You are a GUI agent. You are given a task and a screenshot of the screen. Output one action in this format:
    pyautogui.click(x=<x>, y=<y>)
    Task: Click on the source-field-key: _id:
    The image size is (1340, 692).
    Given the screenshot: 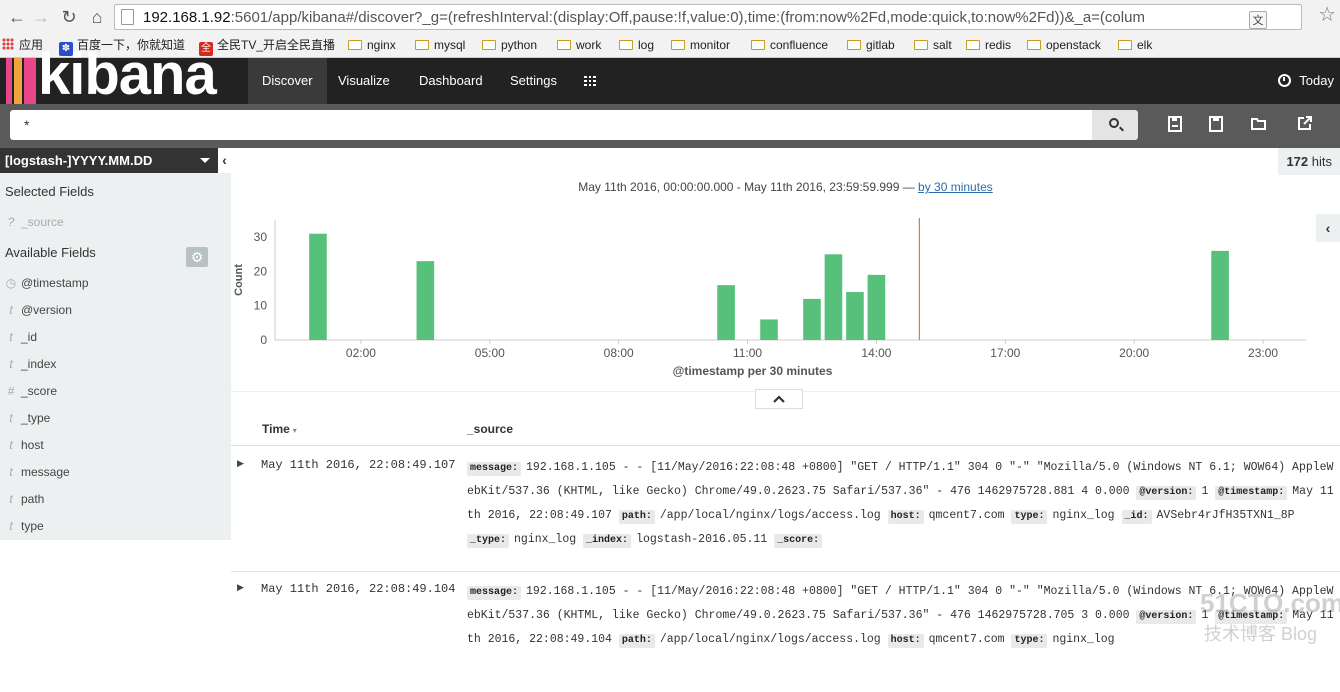 What is the action you would take?
    pyautogui.click(x=1136, y=517)
    